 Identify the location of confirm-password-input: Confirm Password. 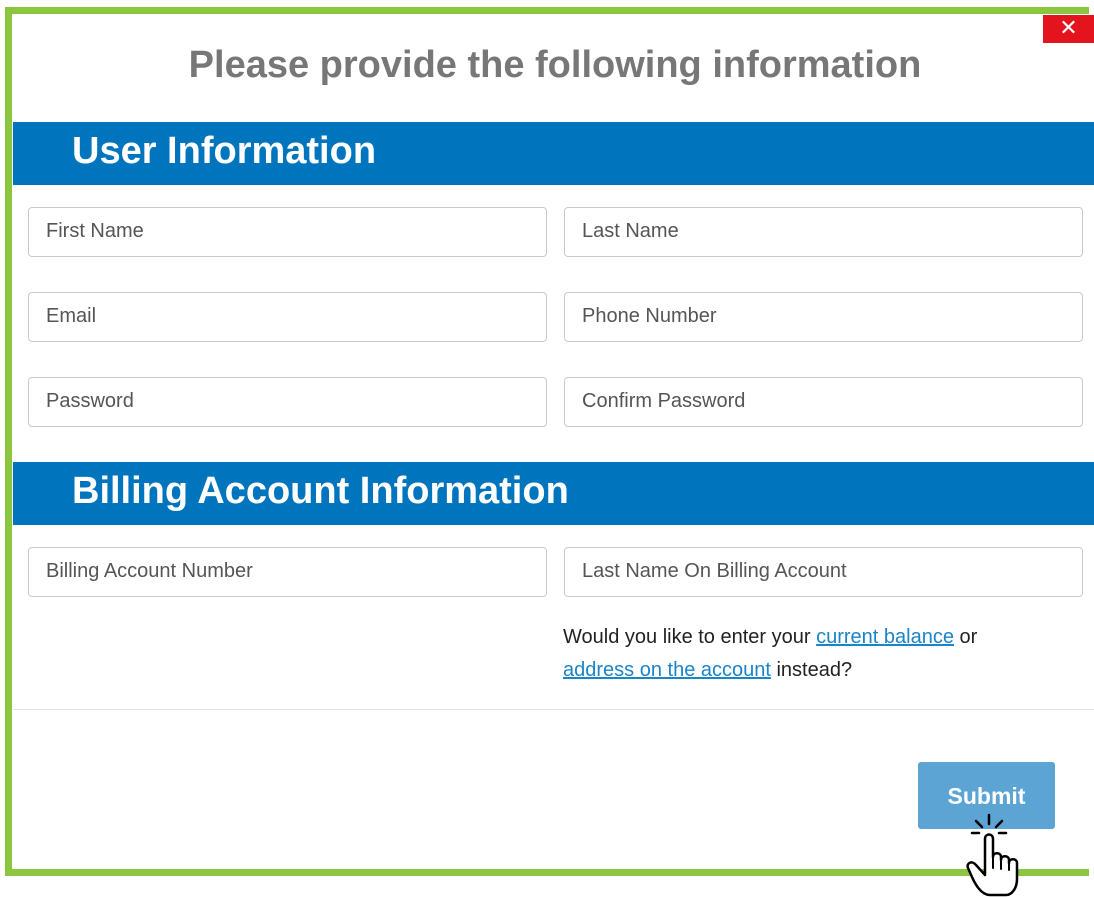
(823, 402).